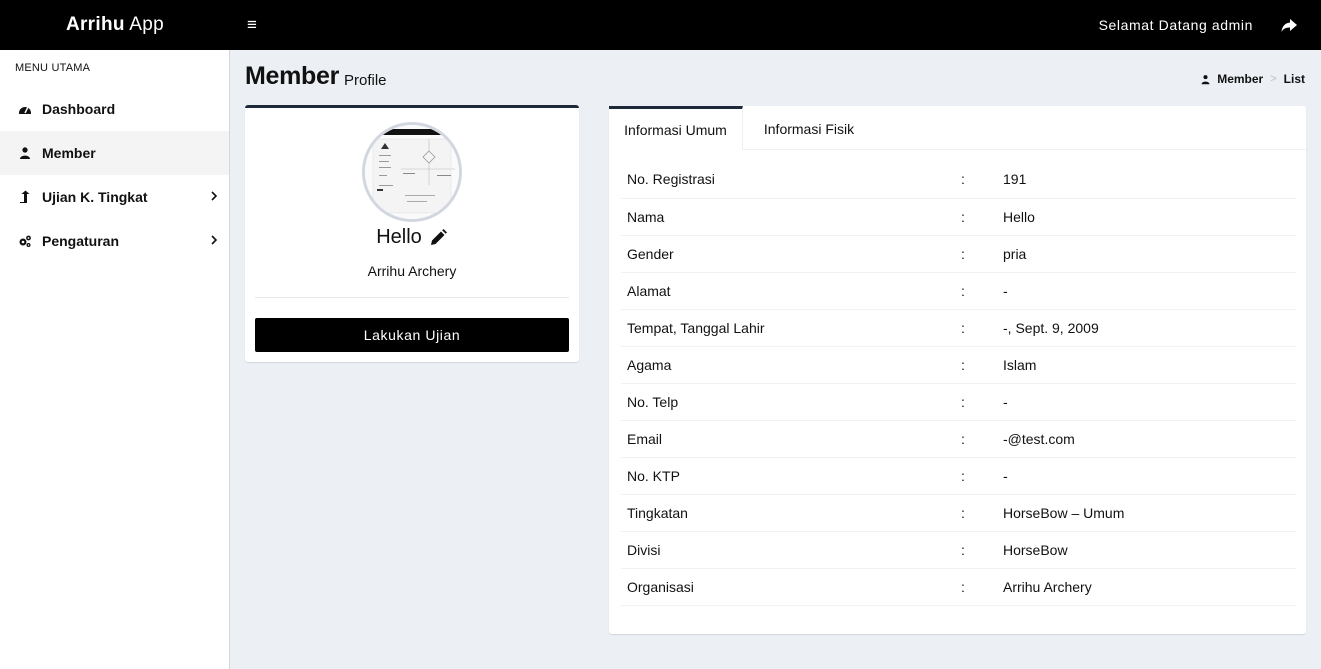  I want to click on info-value: pria, so click(1015, 253).